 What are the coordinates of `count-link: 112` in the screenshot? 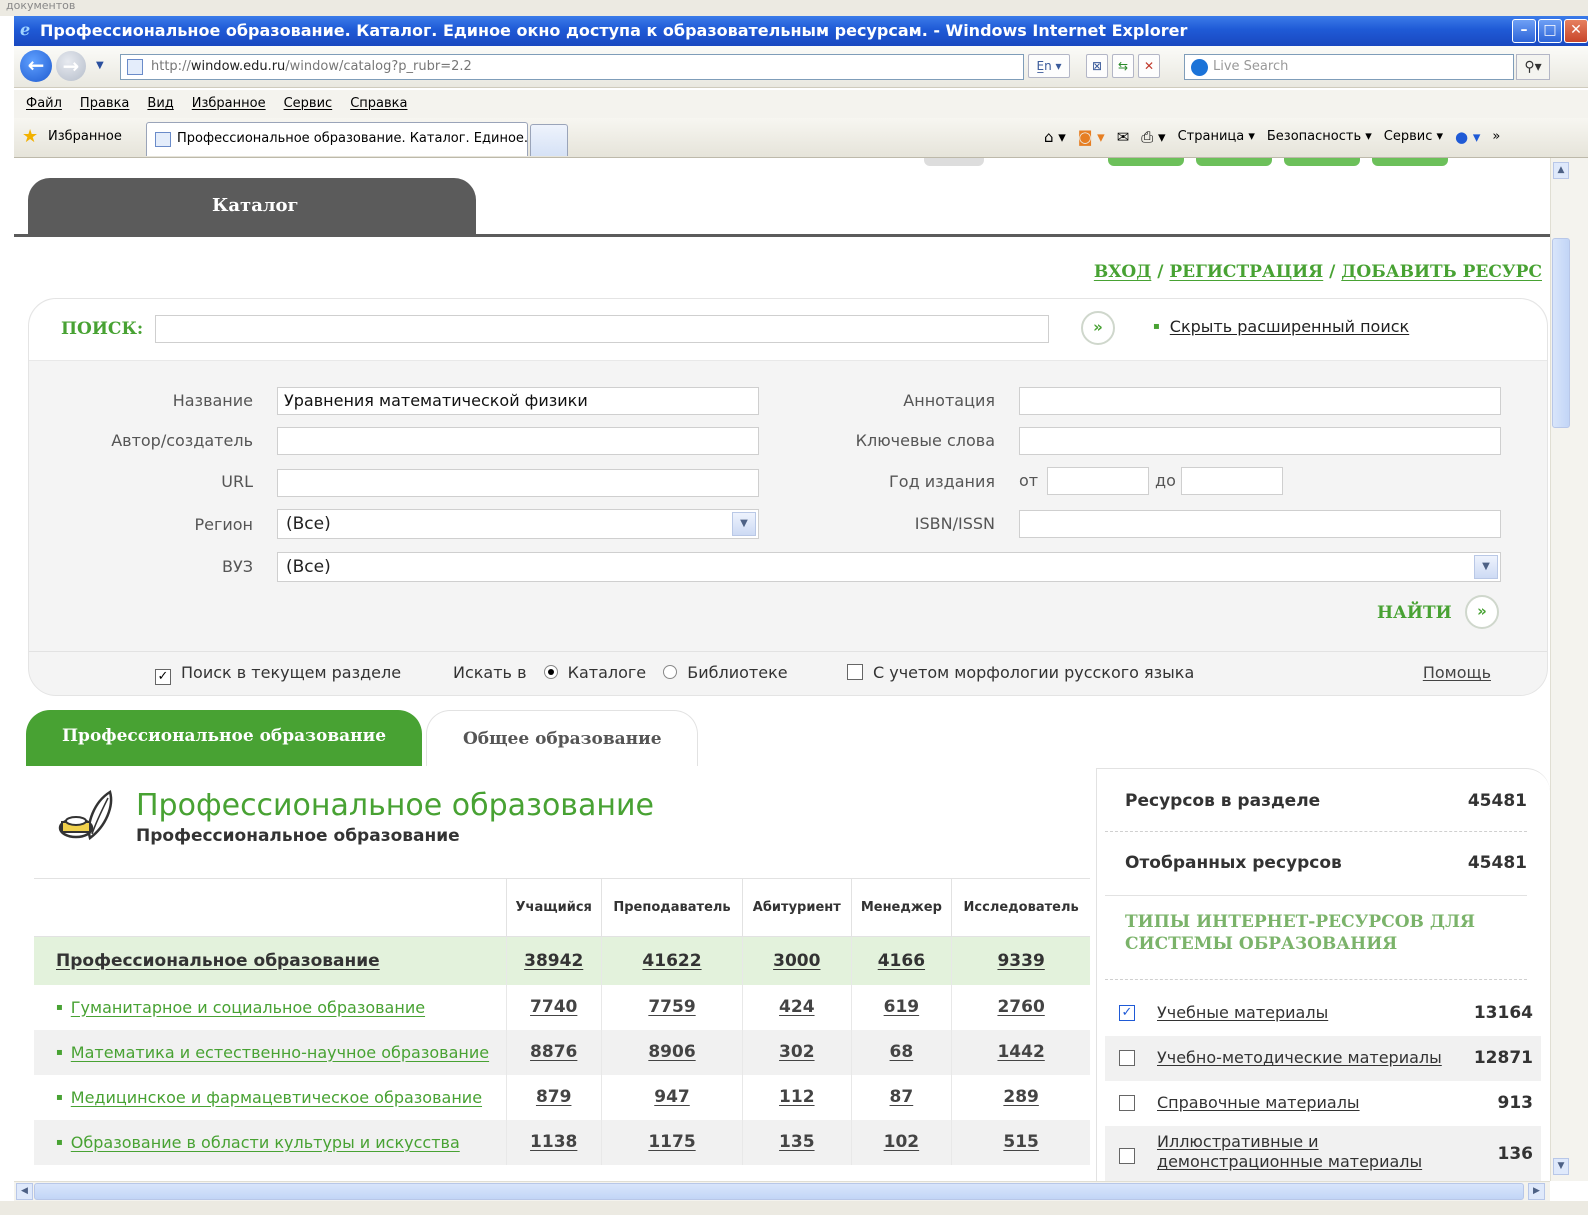 It's located at (797, 1097).